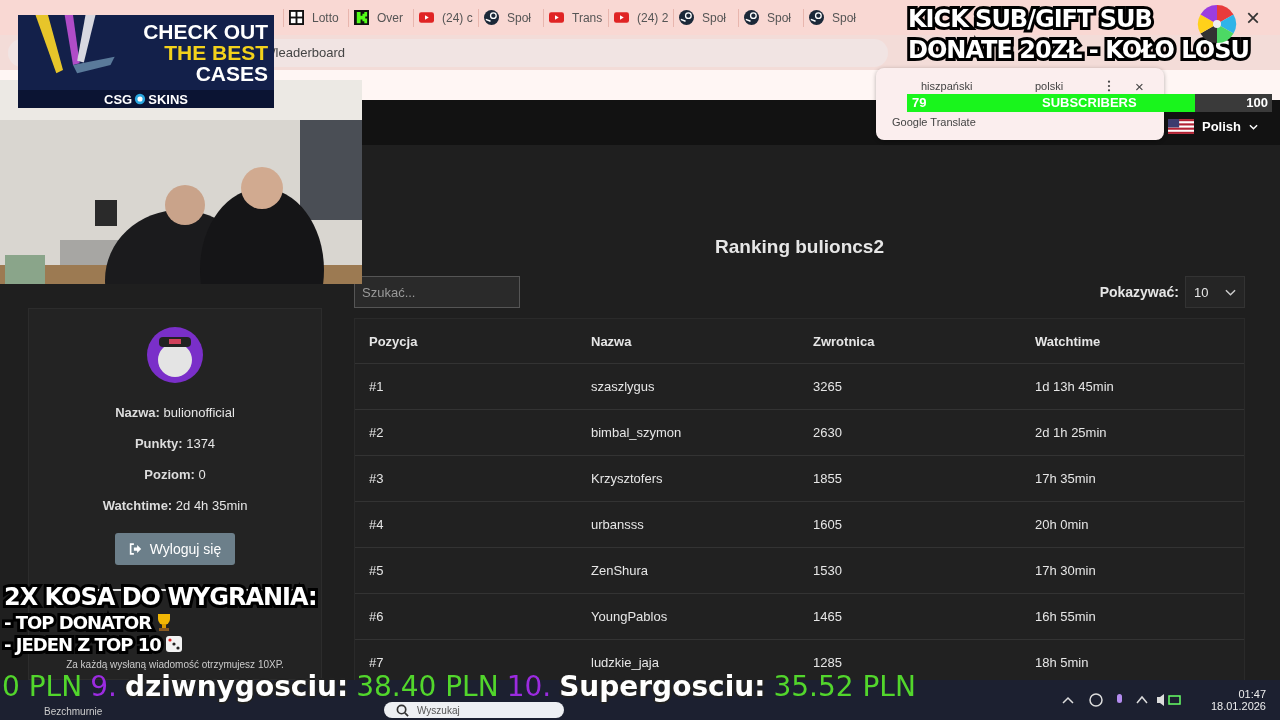  Describe the element at coordinates (1066, 616) in the screenshot. I see `table-cell-text: 16h 55min` at that location.